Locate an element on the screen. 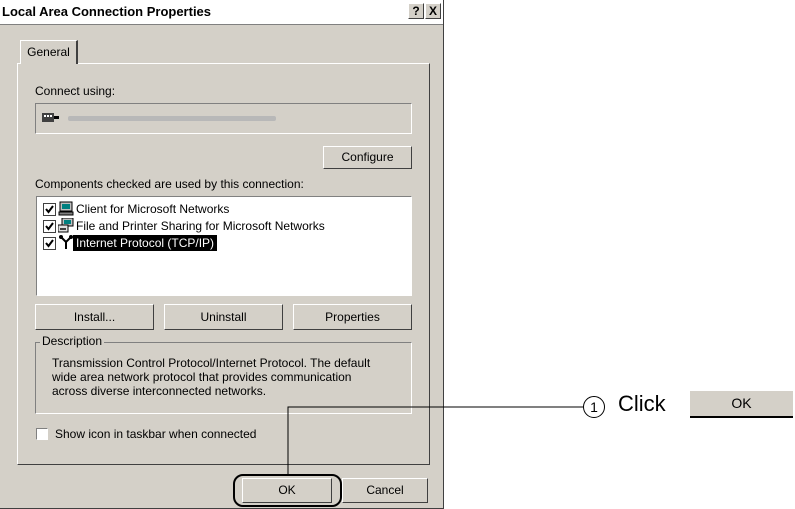 Image resolution: width=795 pixels, height=509 pixels. tab-general: General is located at coordinates (49, 52).